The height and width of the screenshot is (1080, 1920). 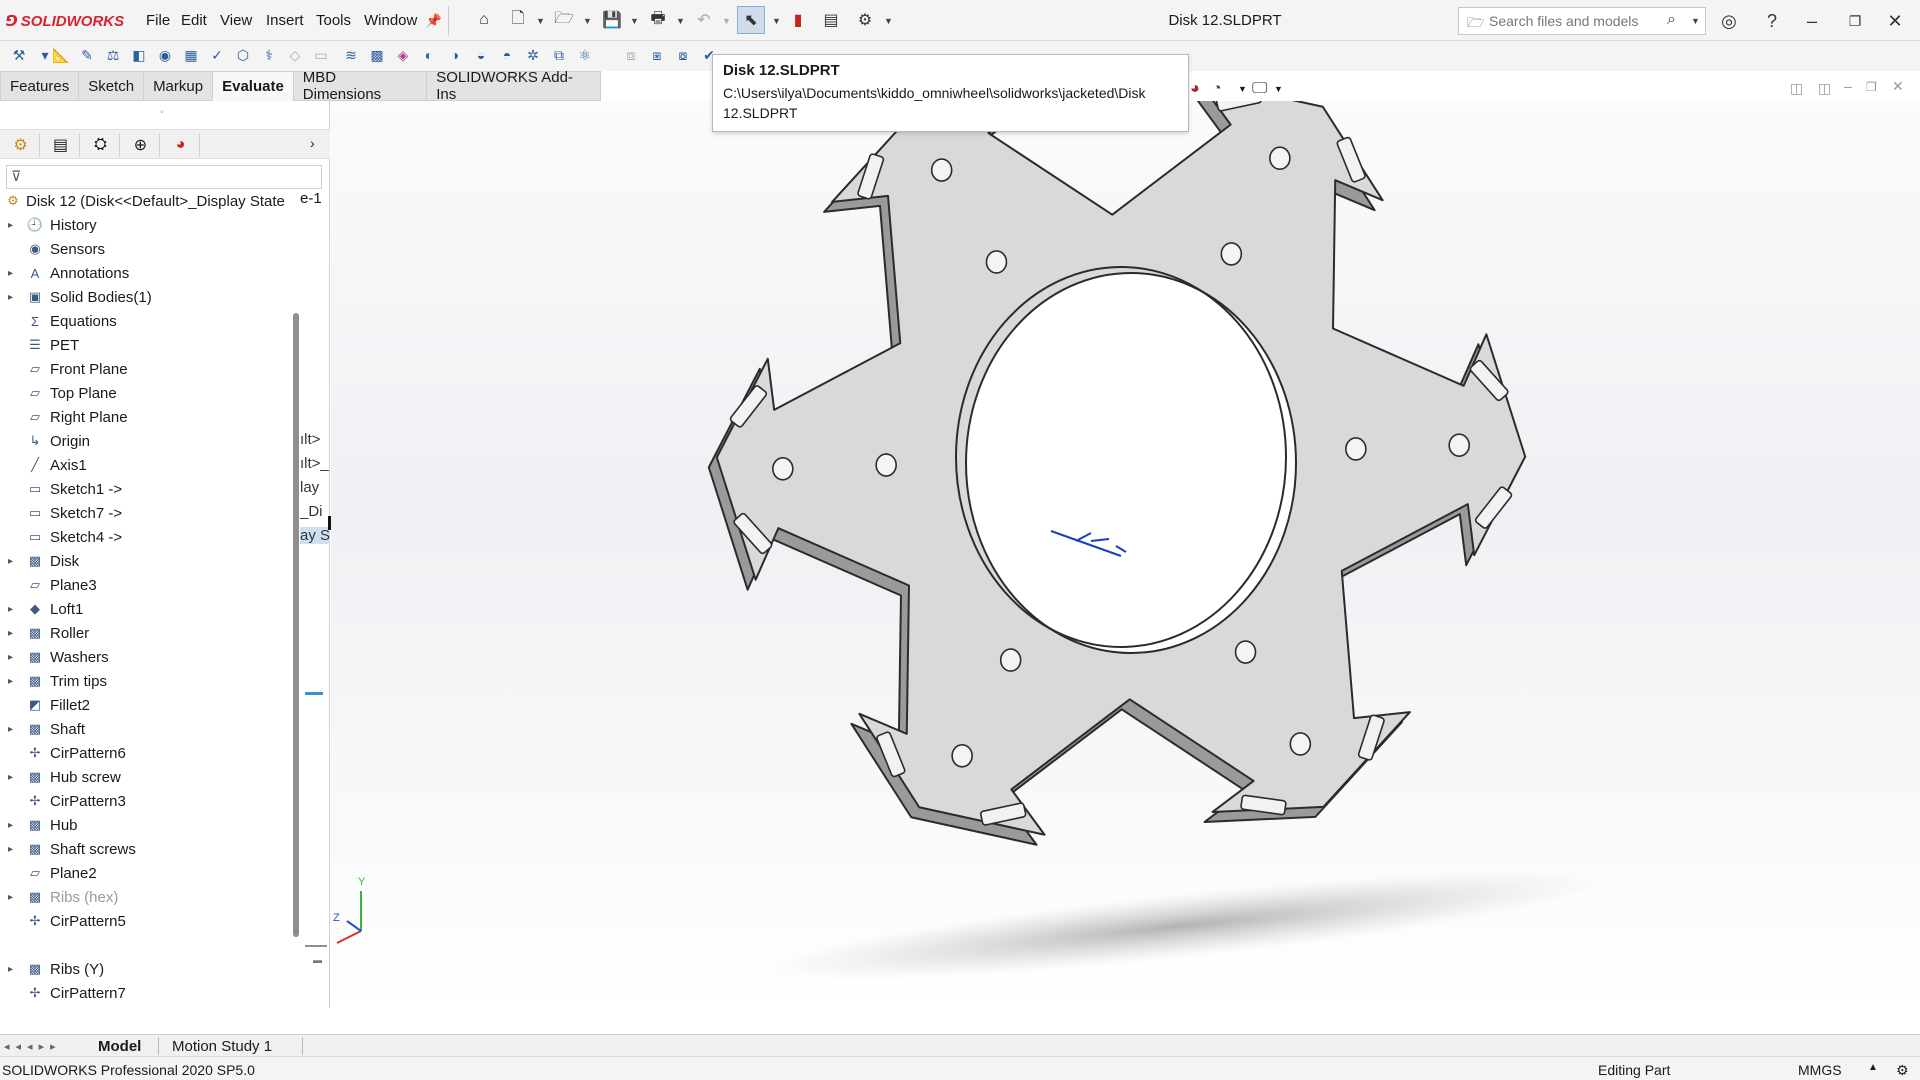 What do you see at coordinates (683, 55) in the screenshot?
I see `model-checker-icon: ⧇` at bounding box center [683, 55].